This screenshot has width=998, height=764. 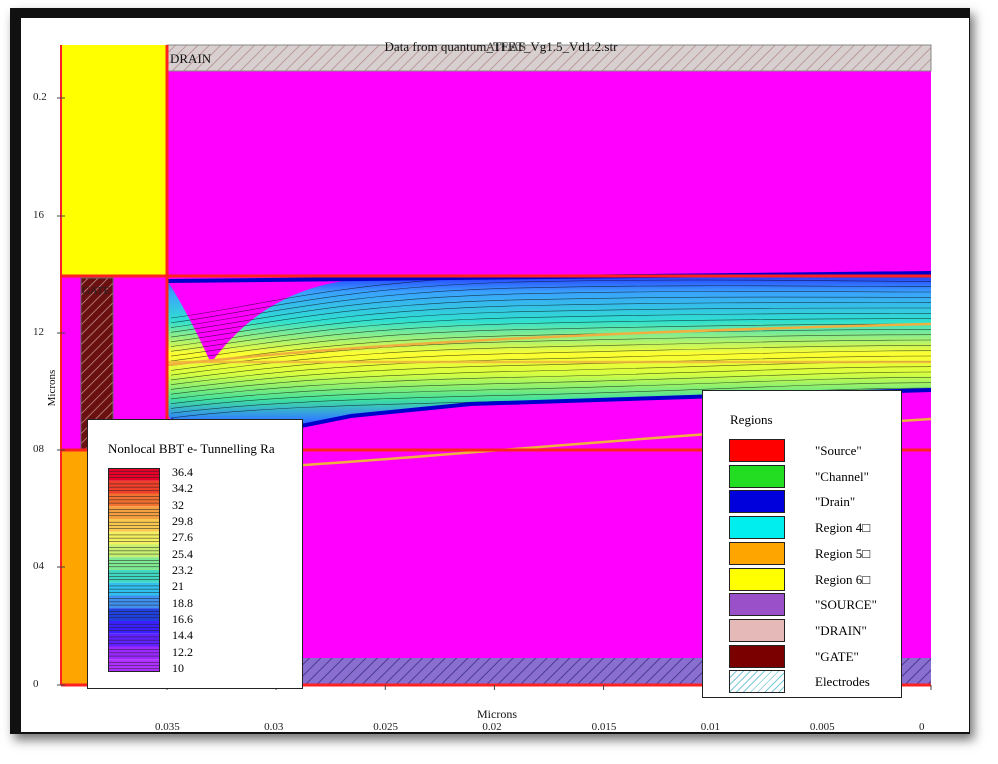 I want to click on x-tick-label: 0.03, so click(x=274, y=727).